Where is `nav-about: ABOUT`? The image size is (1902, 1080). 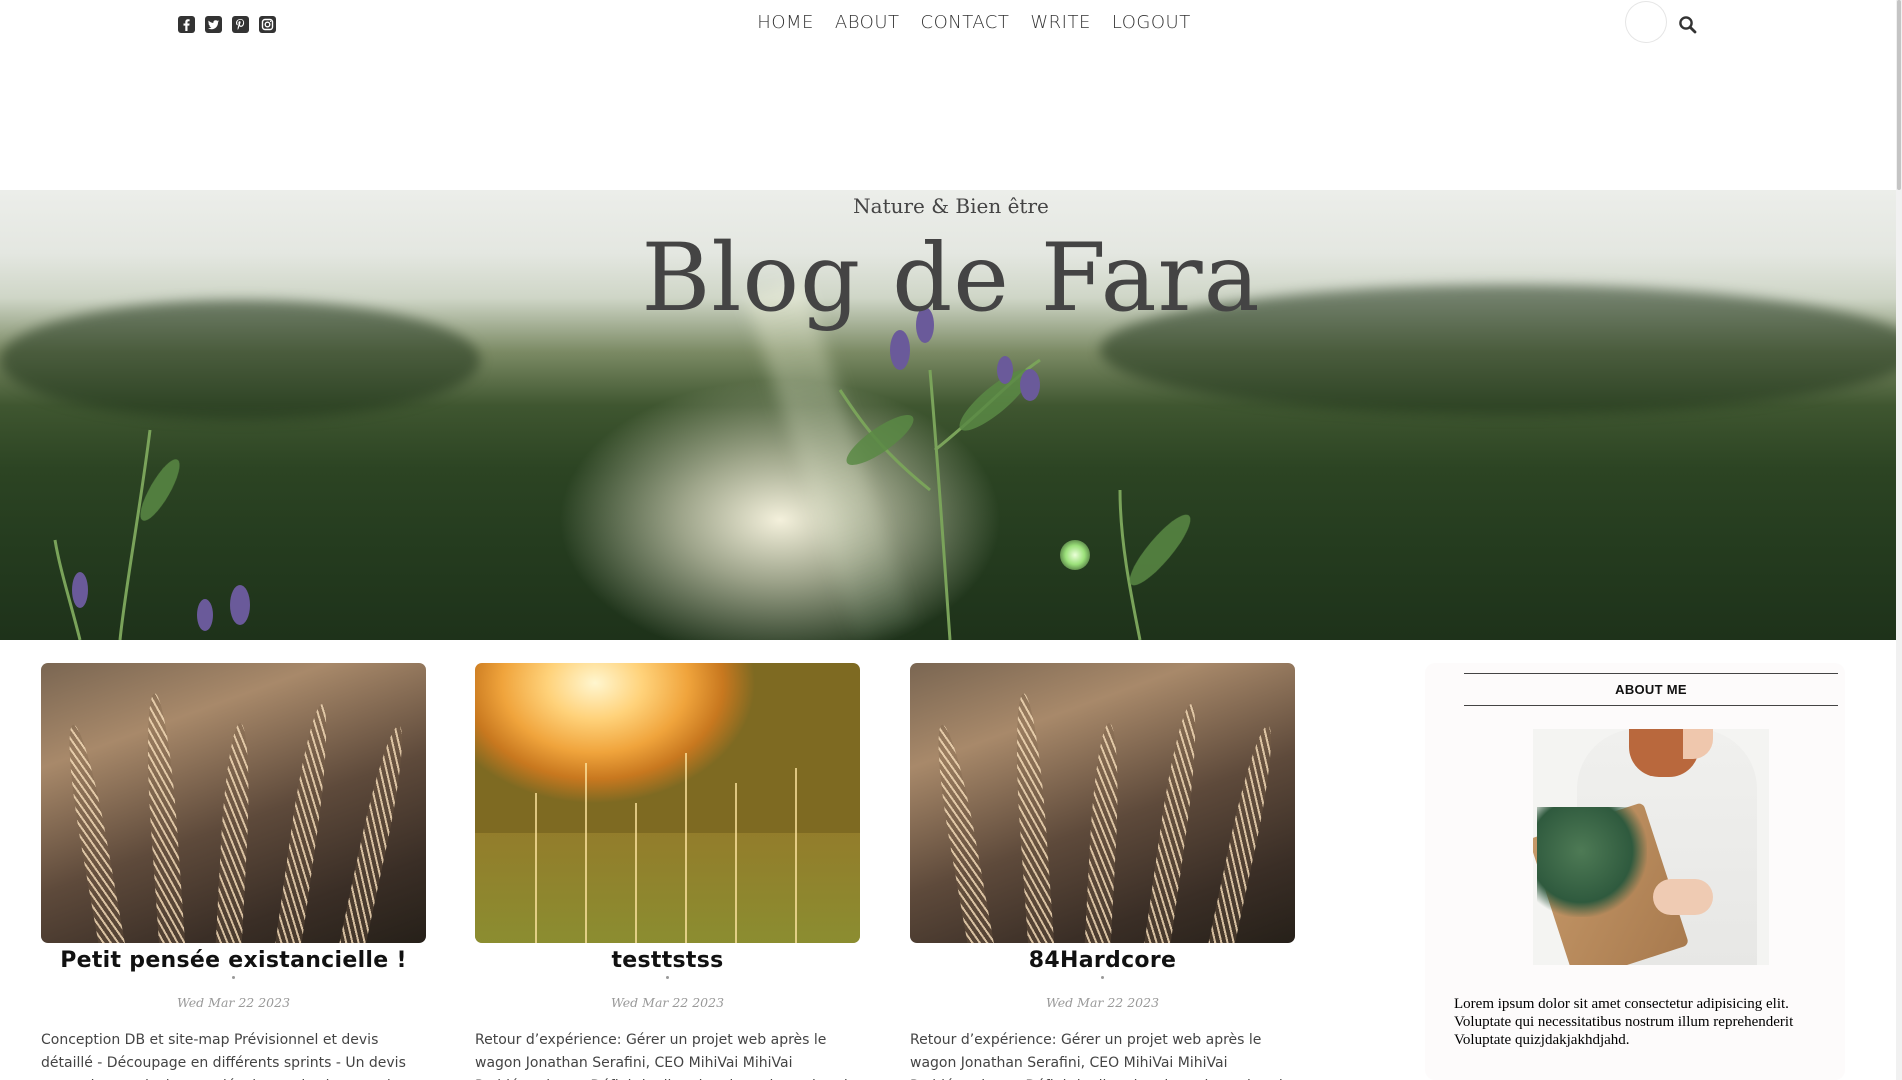
nav-about: ABOUT is located at coordinates (867, 22).